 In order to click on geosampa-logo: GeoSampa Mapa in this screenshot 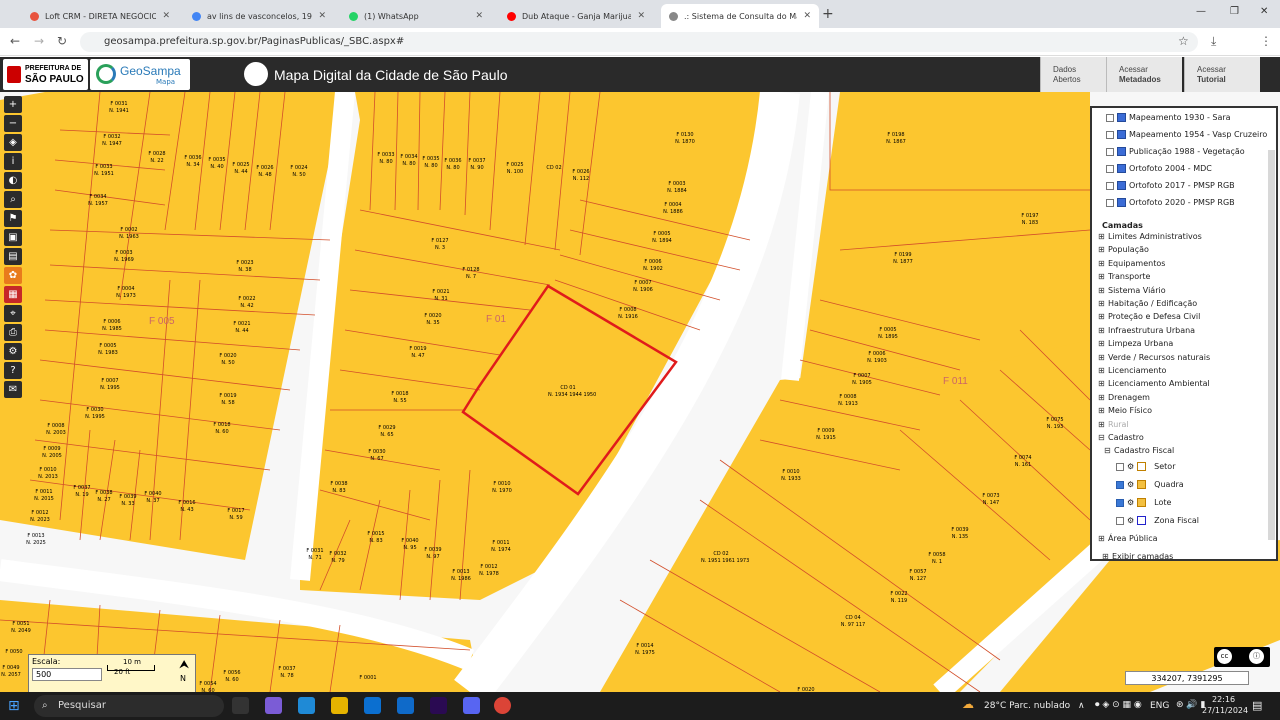, I will do `click(140, 74)`.